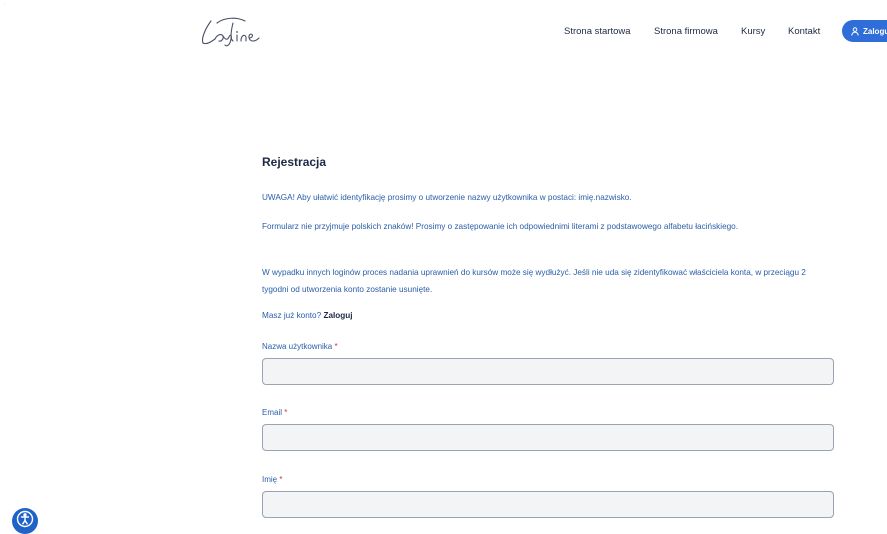  I want to click on have-account-line: Masz już konto? Zaloguj, so click(307, 315).